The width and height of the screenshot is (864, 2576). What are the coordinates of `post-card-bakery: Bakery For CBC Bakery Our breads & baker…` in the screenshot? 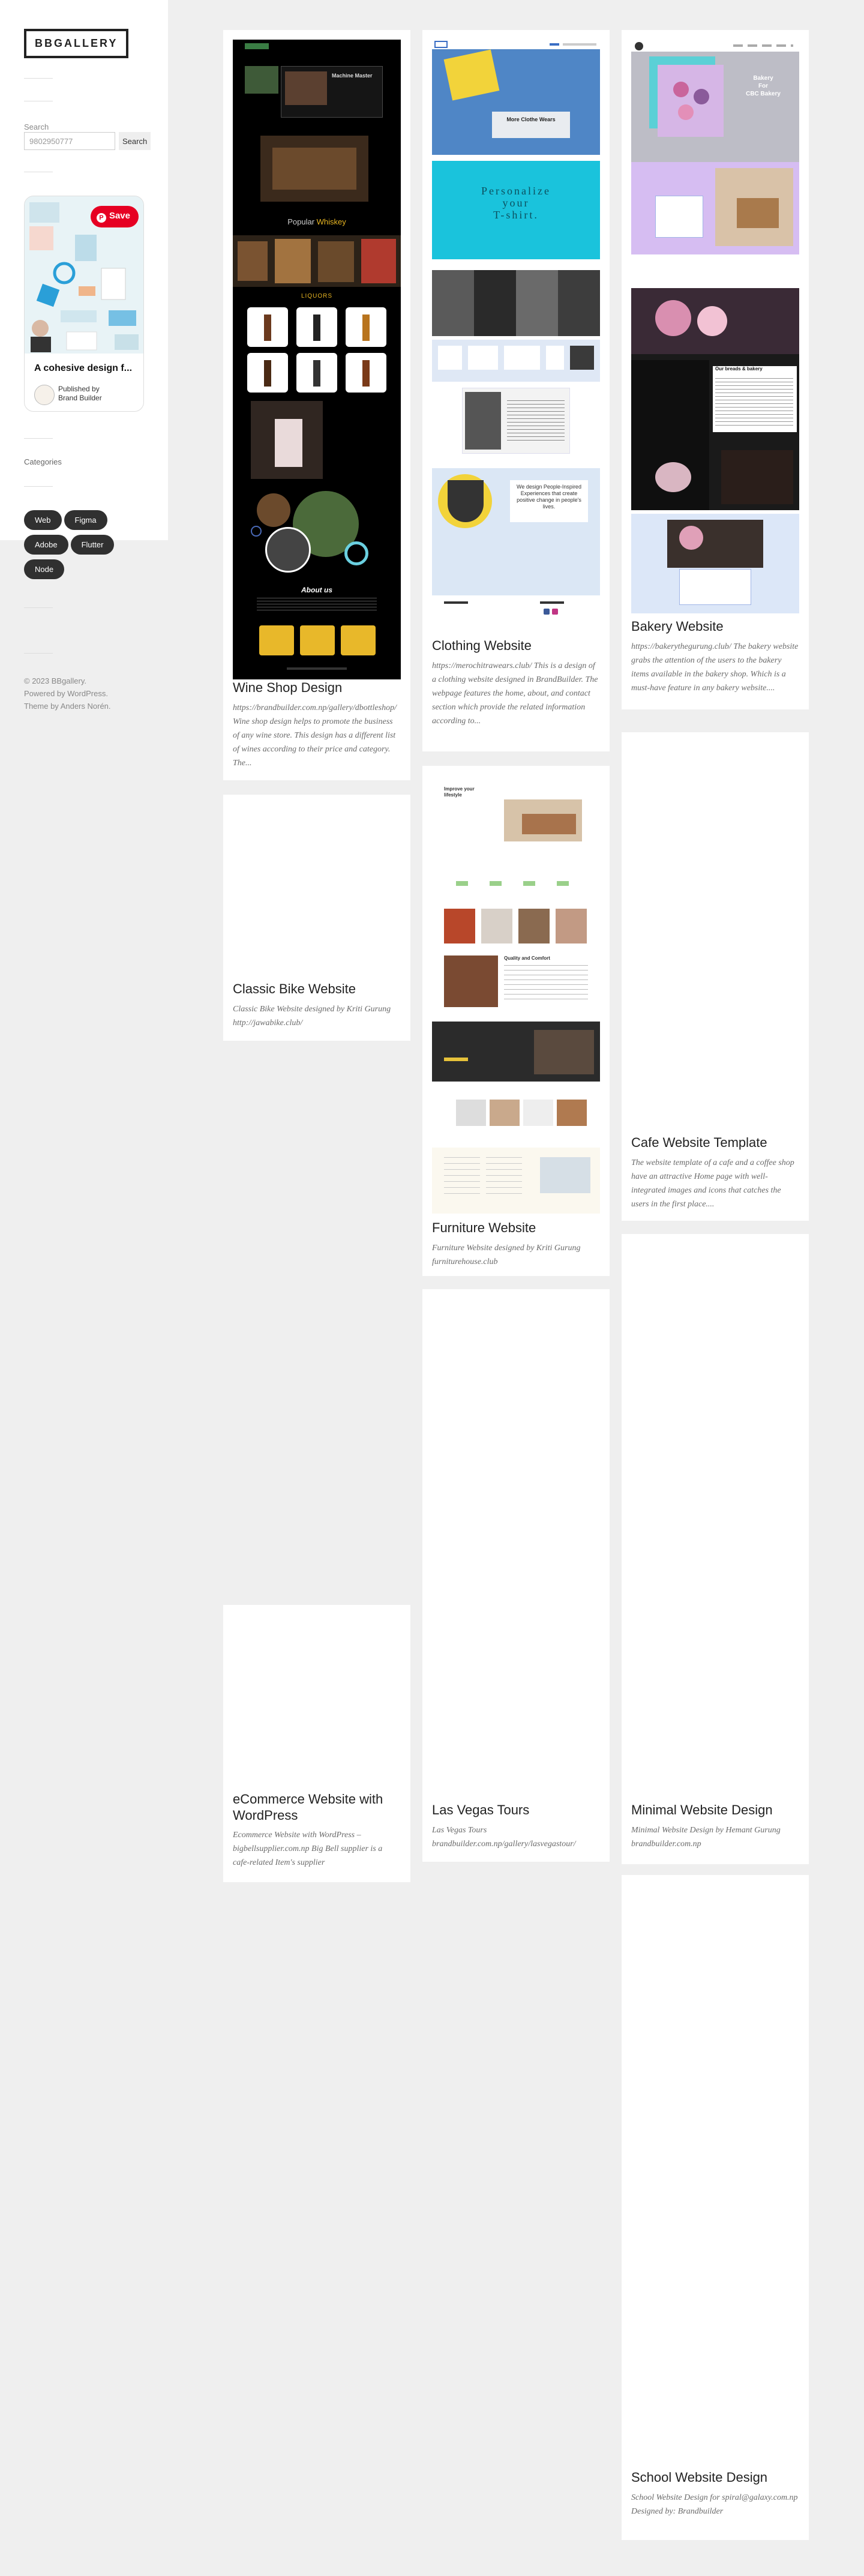 It's located at (715, 370).